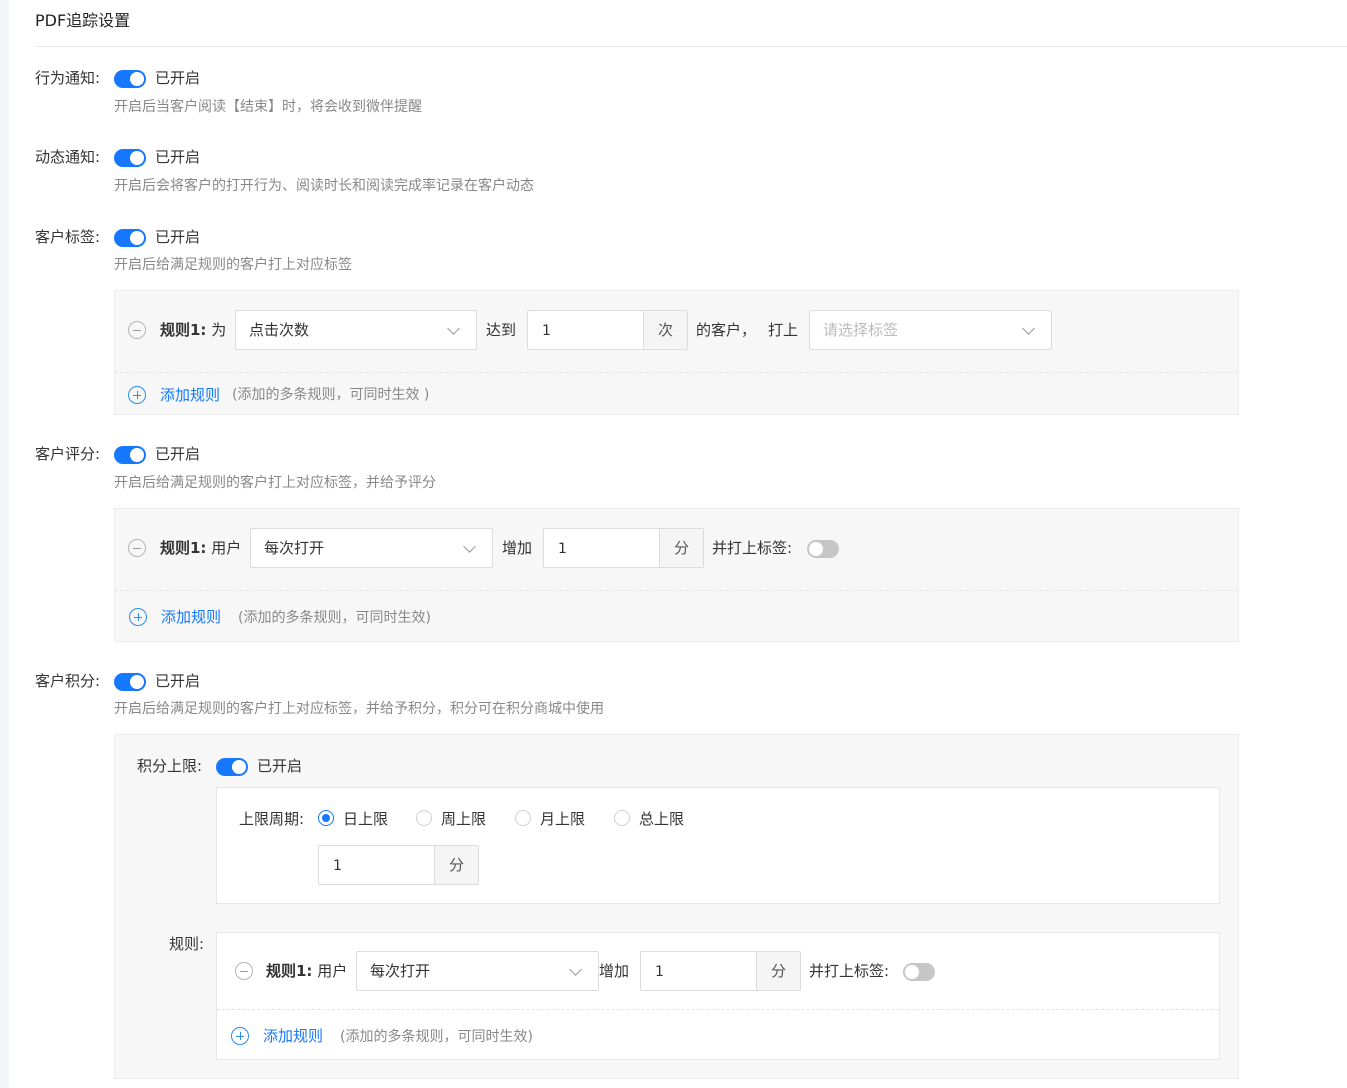 Image resolution: width=1347 pixels, height=1088 pixels. Describe the element at coordinates (665, 330) in the screenshot. I see `count-unit: 次` at that location.